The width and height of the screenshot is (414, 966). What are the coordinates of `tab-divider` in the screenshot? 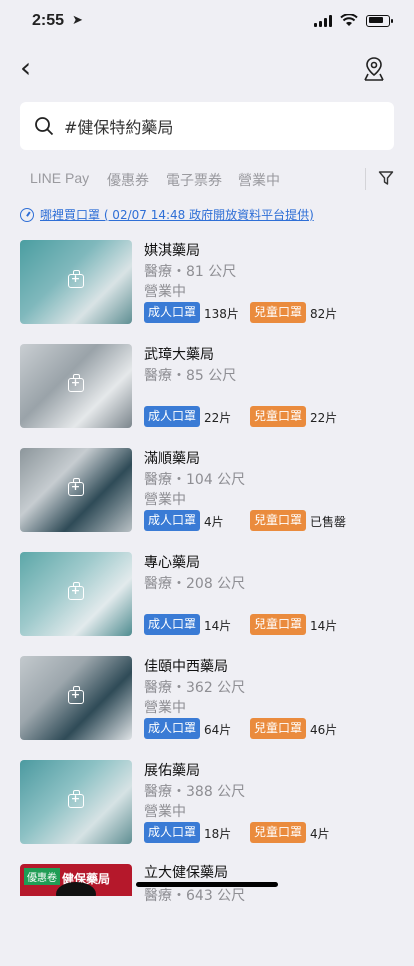 It's located at (365, 179).